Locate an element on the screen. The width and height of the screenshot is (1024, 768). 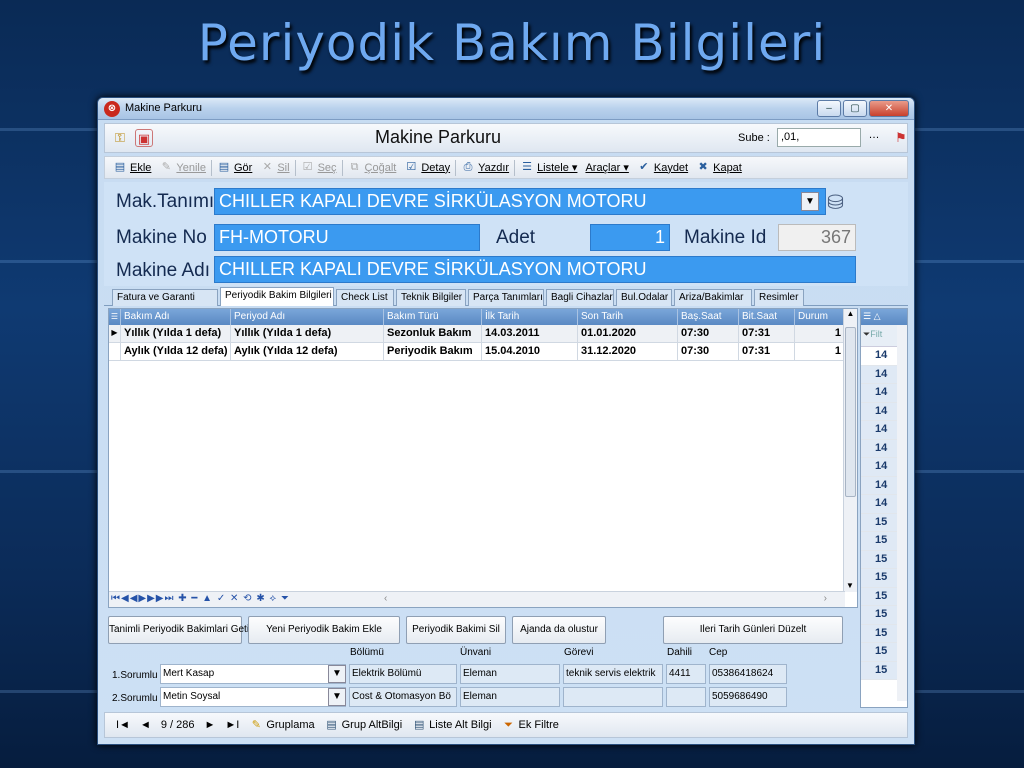
table-cell: 15.04.2010 is located at coordinates (530, 351).